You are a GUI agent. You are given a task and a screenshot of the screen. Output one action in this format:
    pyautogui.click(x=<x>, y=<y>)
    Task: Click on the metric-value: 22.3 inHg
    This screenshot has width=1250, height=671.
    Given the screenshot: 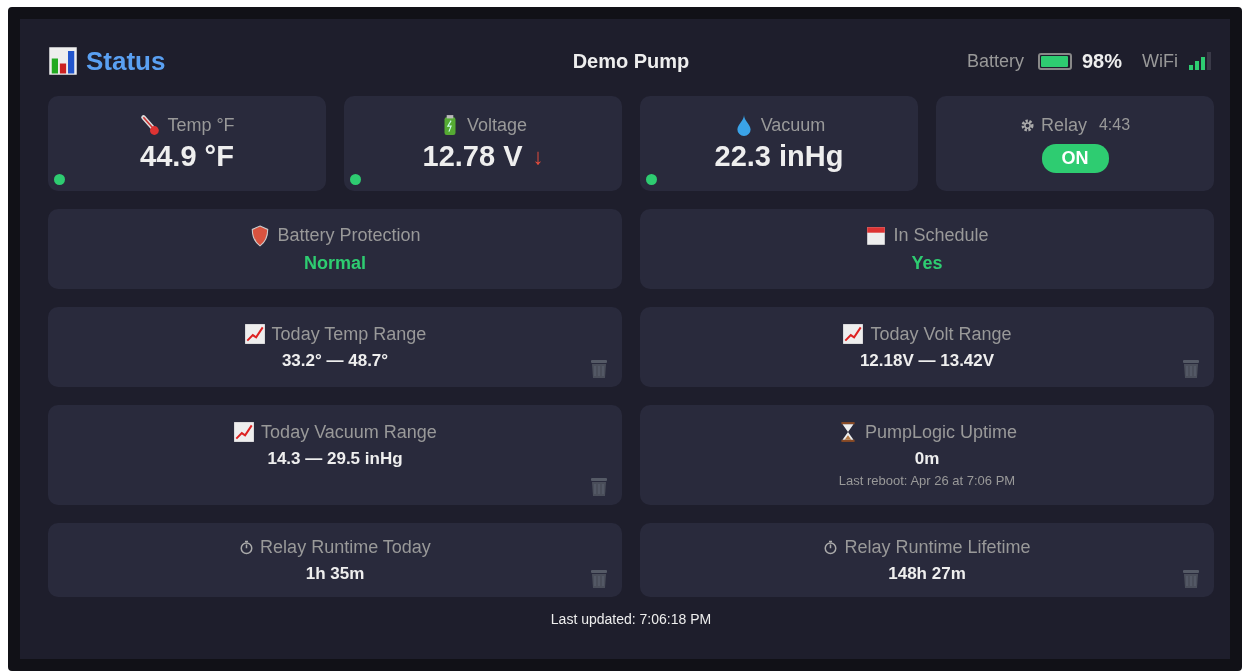 What is the action you would take?
    pyautogui.click(x=779, y=156)
    